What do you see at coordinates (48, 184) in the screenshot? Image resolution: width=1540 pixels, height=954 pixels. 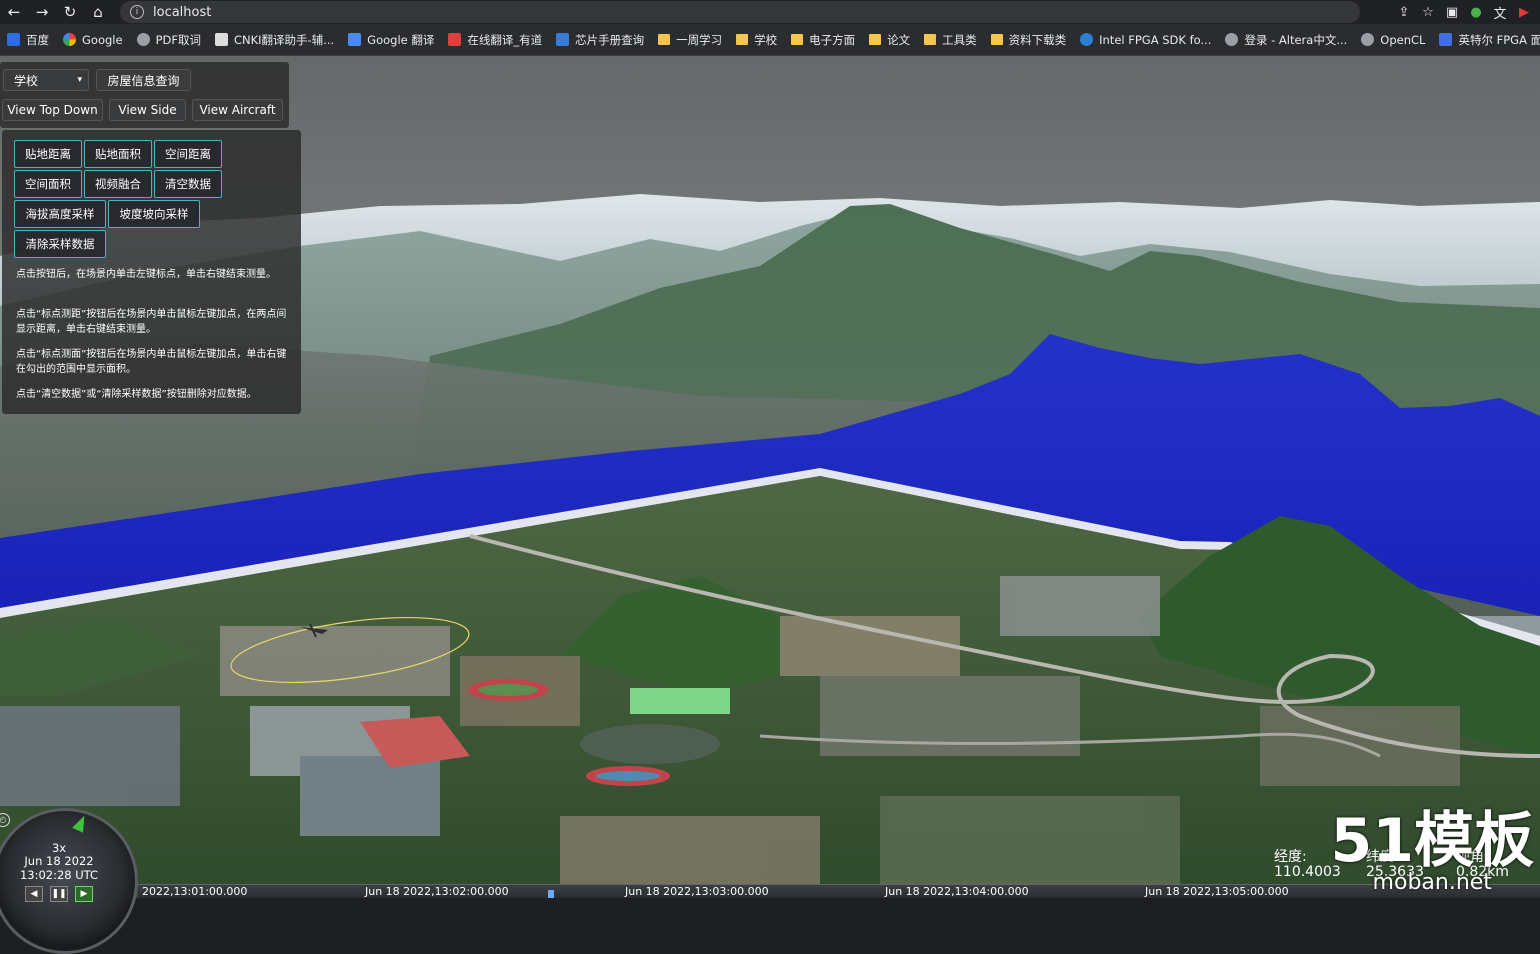 I see `space-area-button: 空间面积` at bounding box center [48, 184].